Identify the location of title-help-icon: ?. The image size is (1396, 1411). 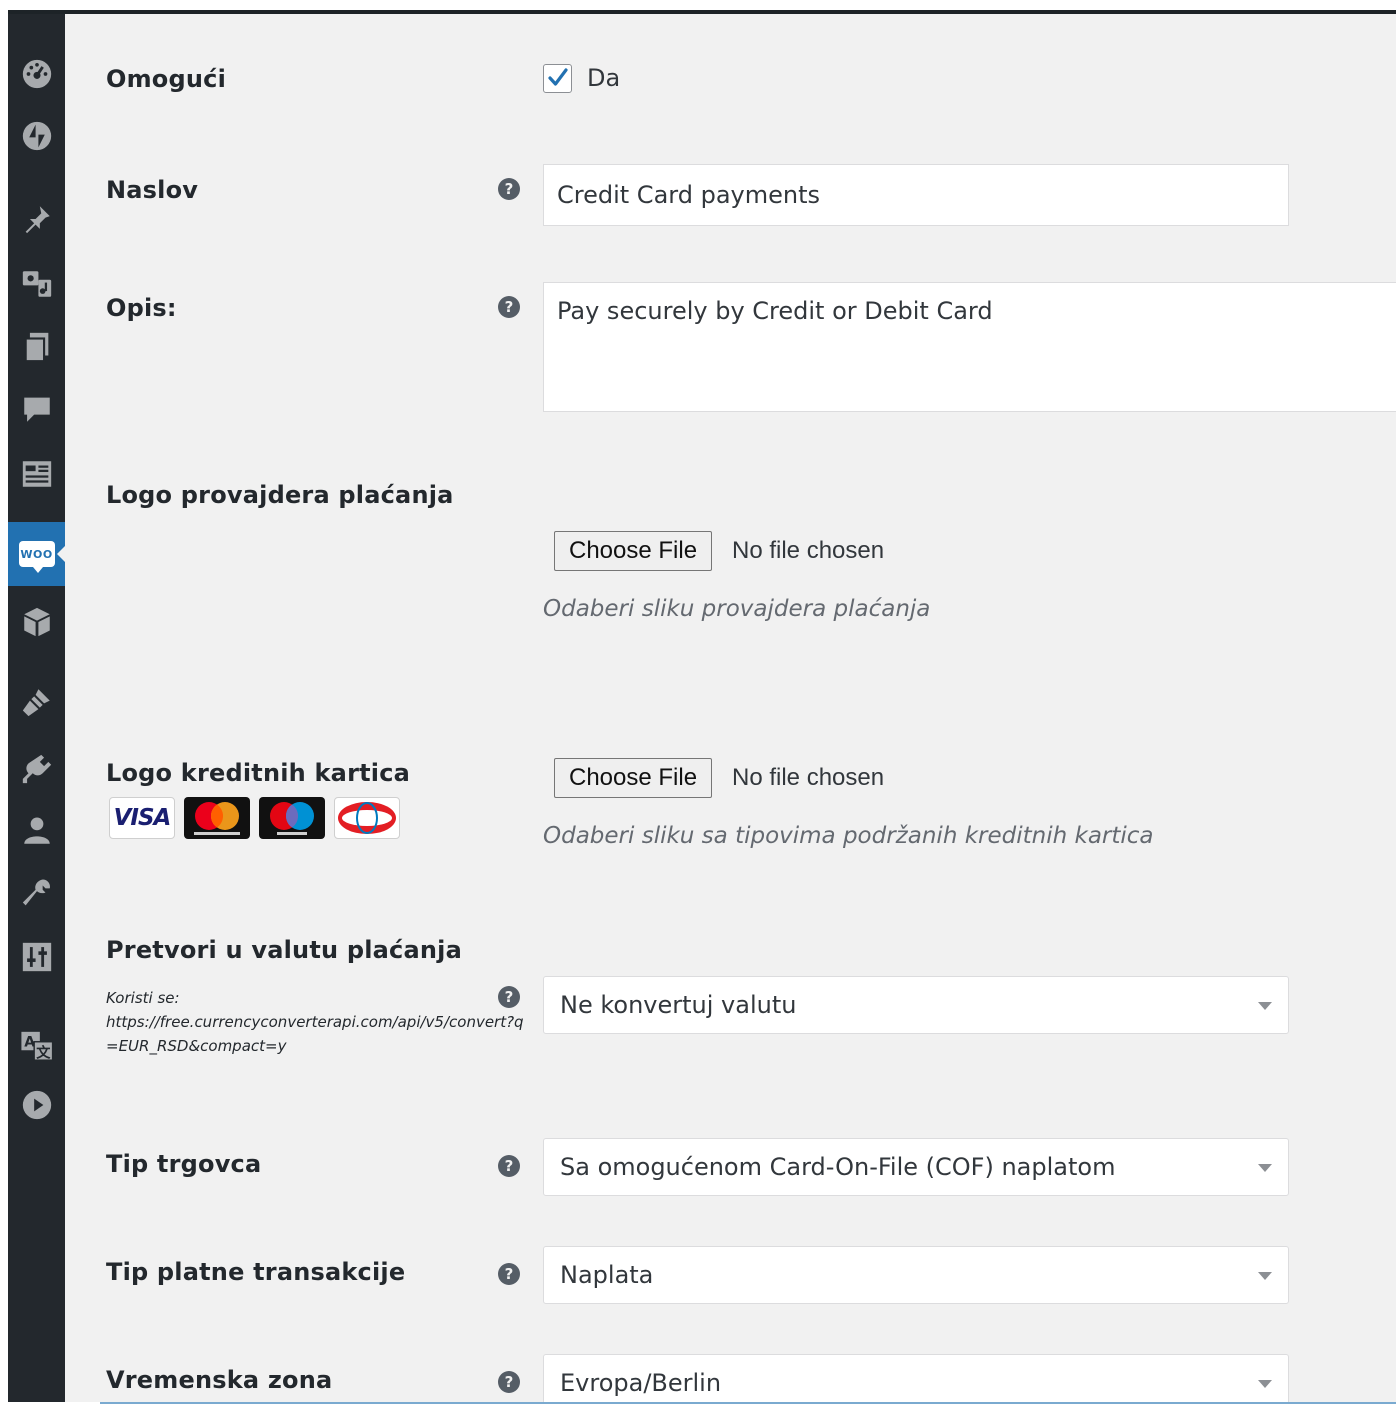
(509, 189).